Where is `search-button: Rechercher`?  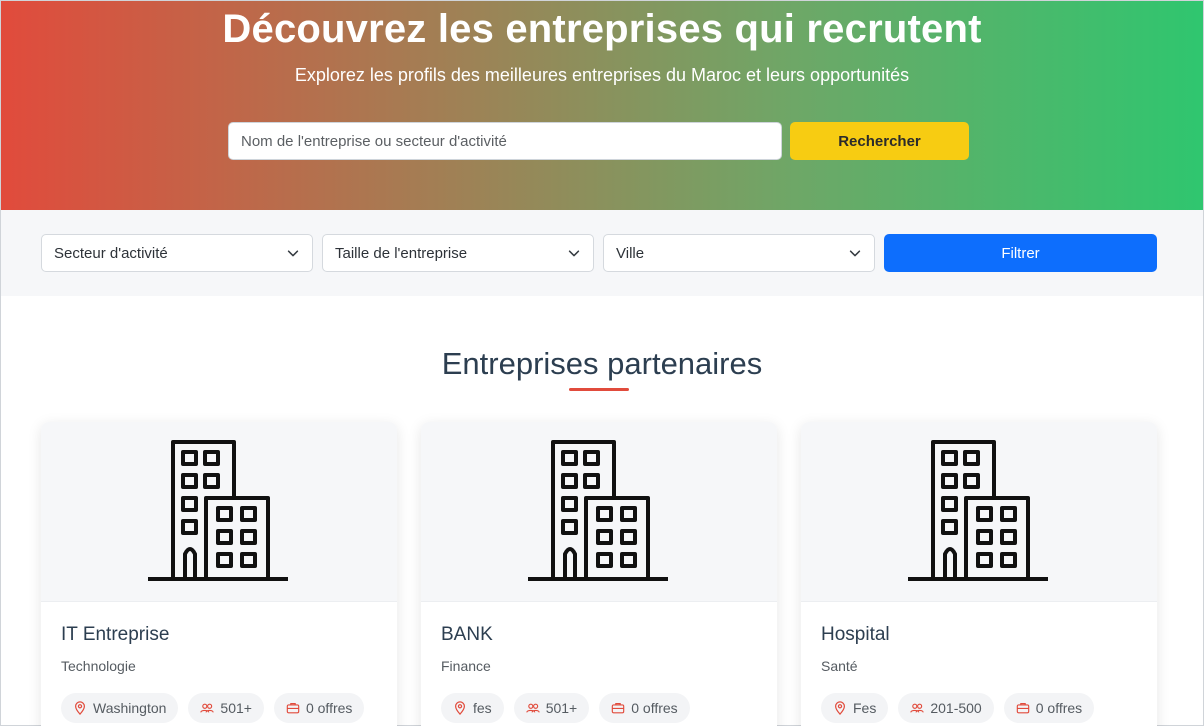 search-button: Rechercher is located at coordinates (879, 141).